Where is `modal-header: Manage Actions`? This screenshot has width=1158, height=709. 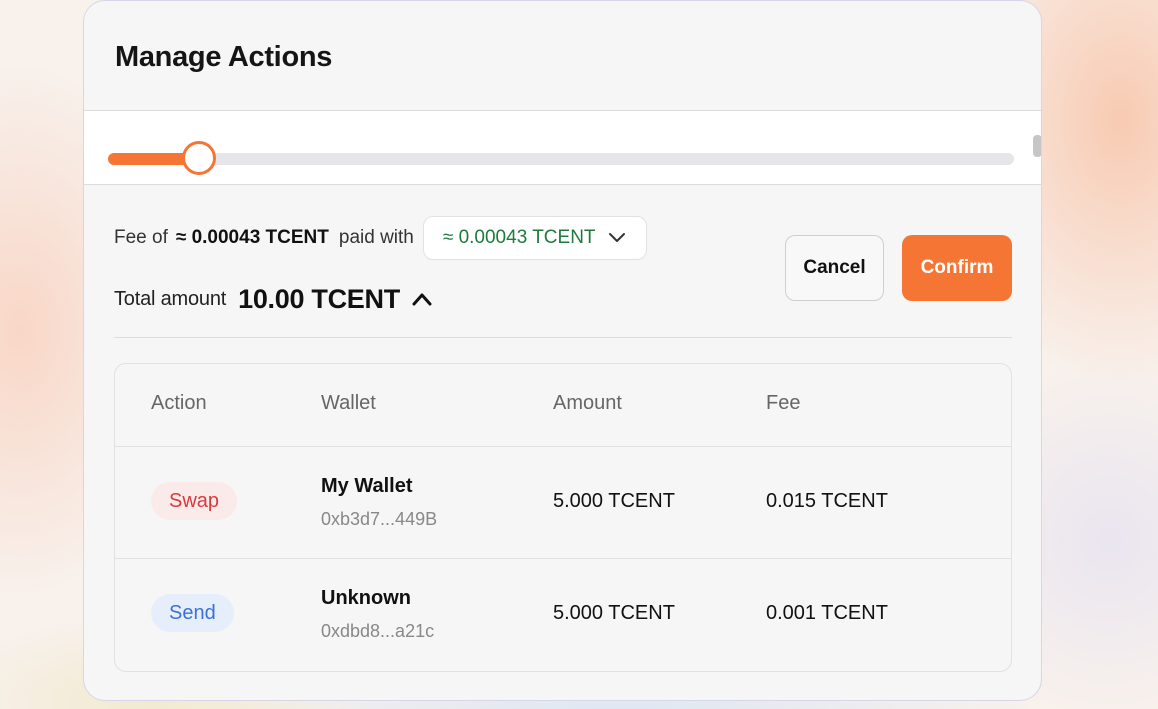 modal-header: Manage Actions is located at coordinates (562, 56).